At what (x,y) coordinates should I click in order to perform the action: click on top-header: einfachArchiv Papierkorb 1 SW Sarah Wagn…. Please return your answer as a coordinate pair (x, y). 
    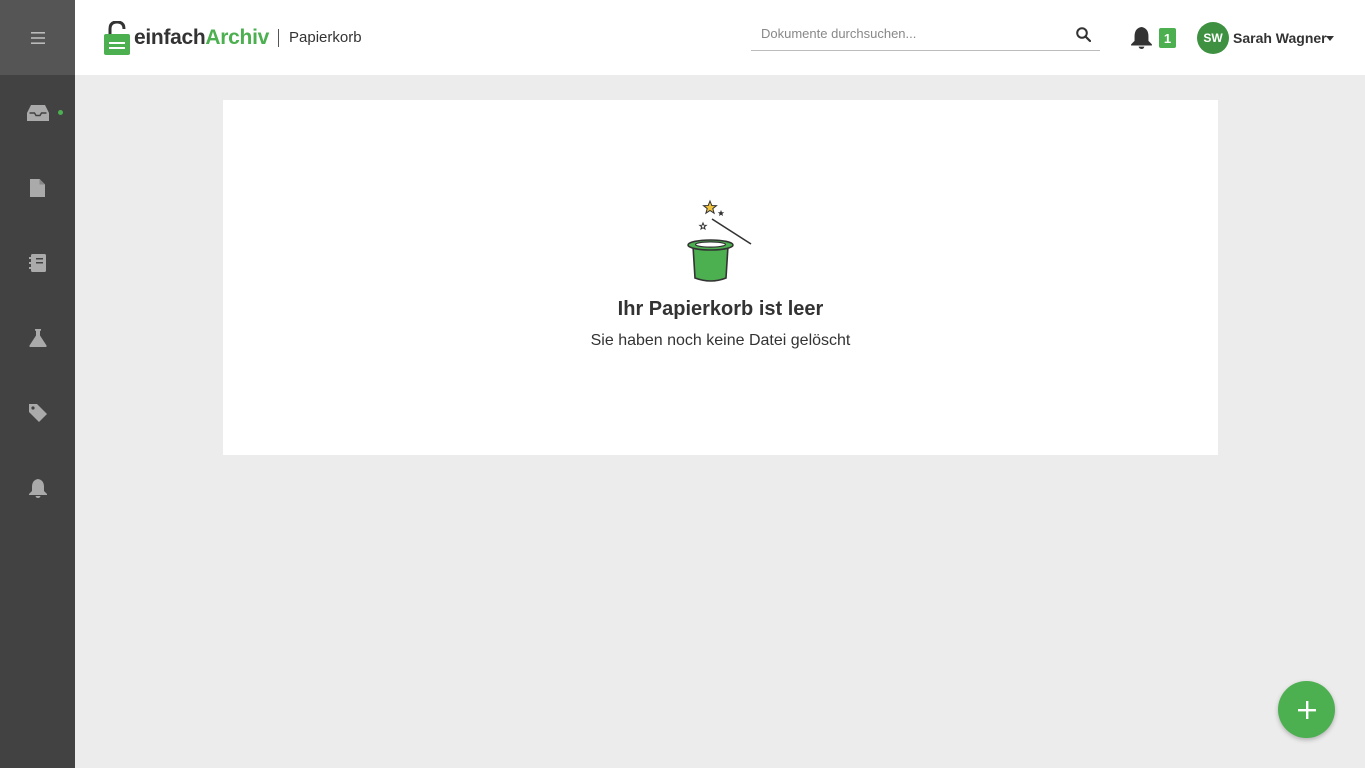
    Looking at the image, I should click on (720, 37).